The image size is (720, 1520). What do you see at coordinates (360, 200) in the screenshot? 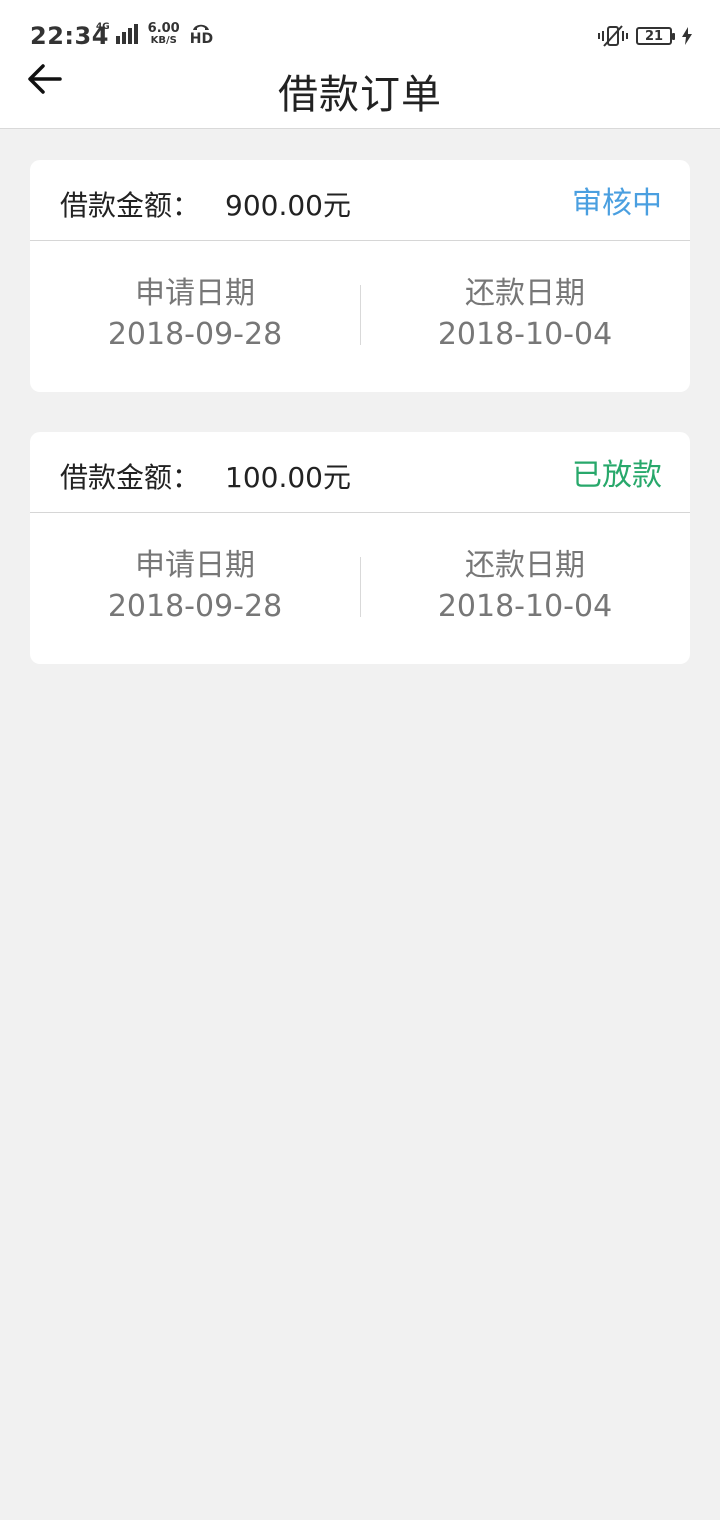
I see `order-card-header: 借款金额： 900.00元 审核中` at bounding box center [360, 200].